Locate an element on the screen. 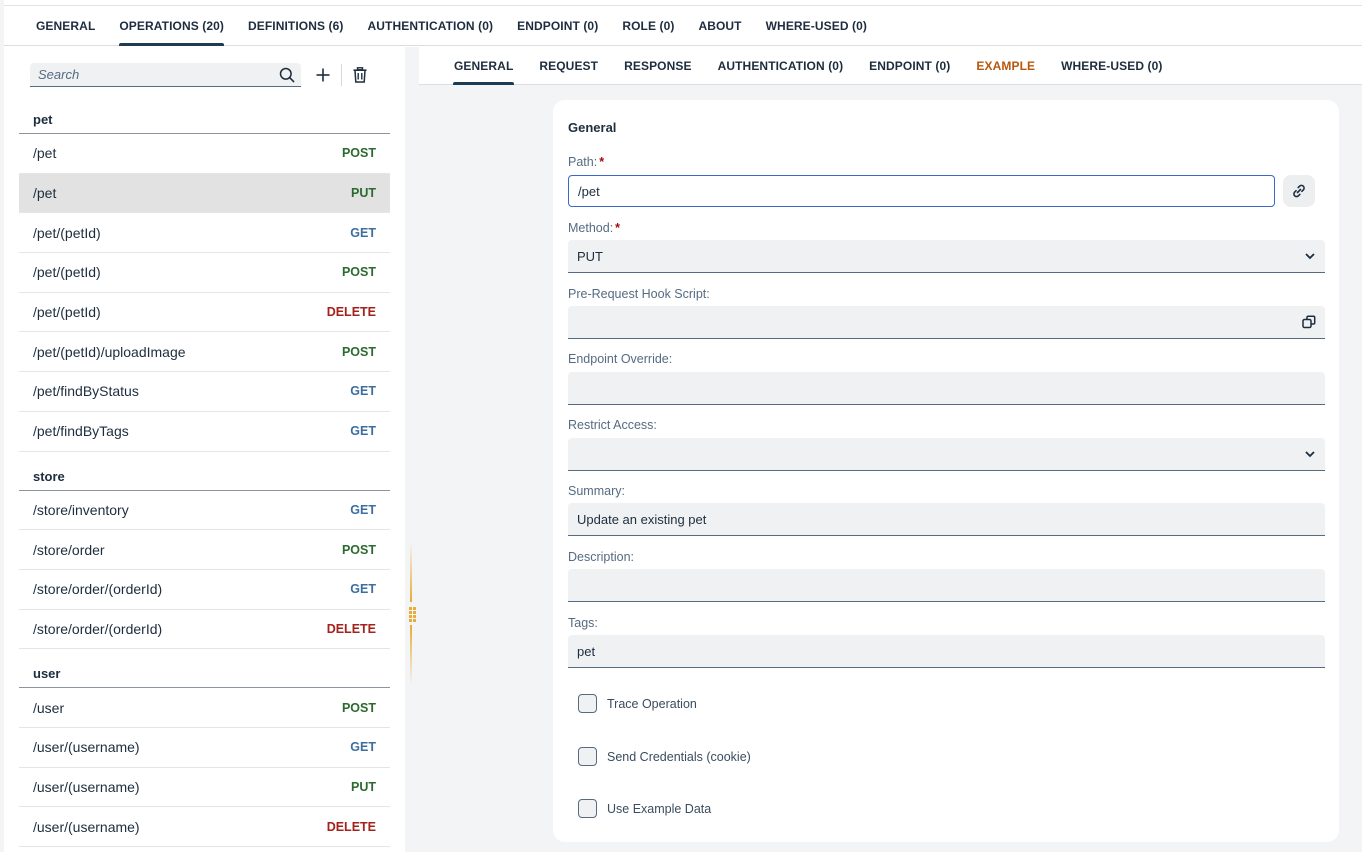 The width and height of the screenshot is (1362, 852). method-badge: PUT is located at coordinates (363, 193).